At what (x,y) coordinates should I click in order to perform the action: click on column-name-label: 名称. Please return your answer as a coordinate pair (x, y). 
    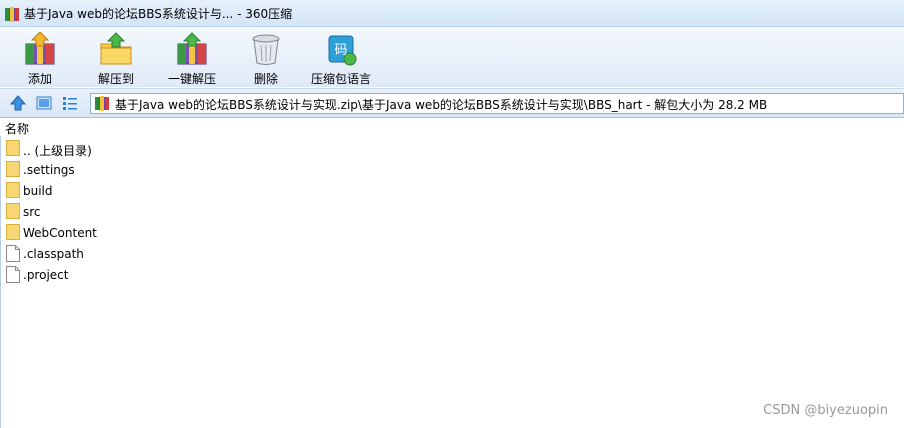
    Looking at the image, I should click on (17, 129).